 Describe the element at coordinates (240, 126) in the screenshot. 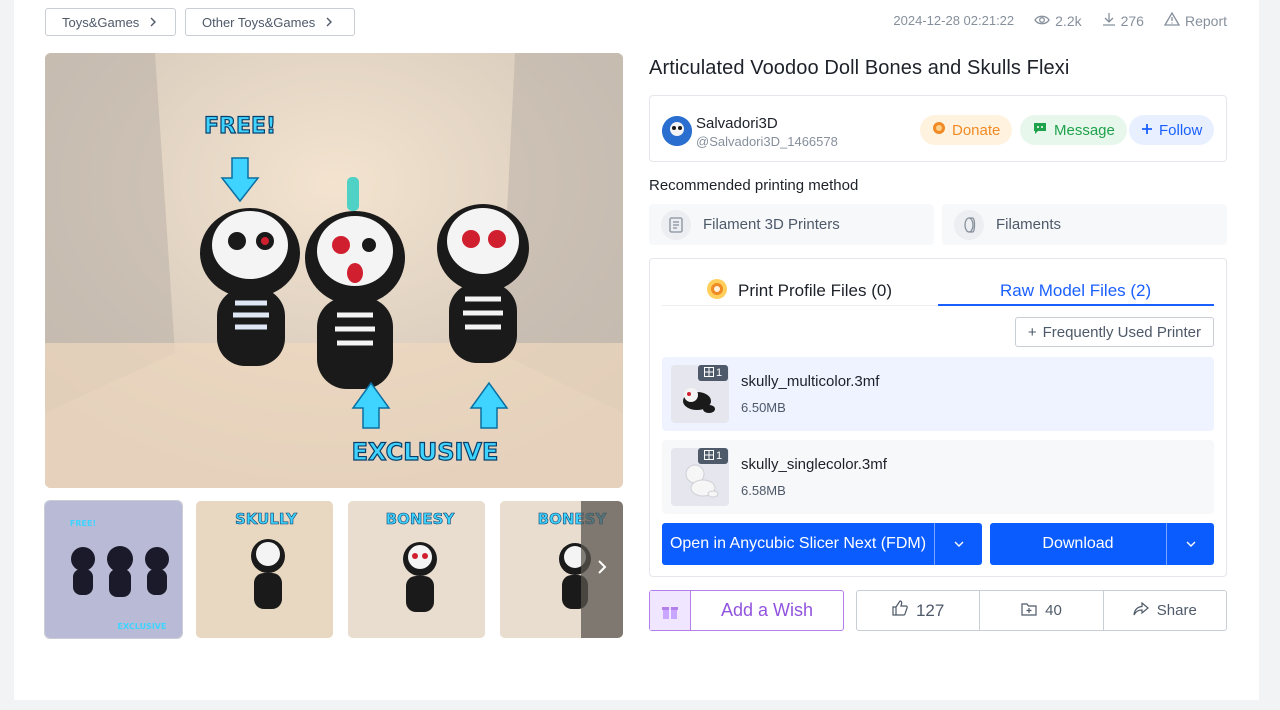

I see `hero-caption-top: FREE!` at that location.